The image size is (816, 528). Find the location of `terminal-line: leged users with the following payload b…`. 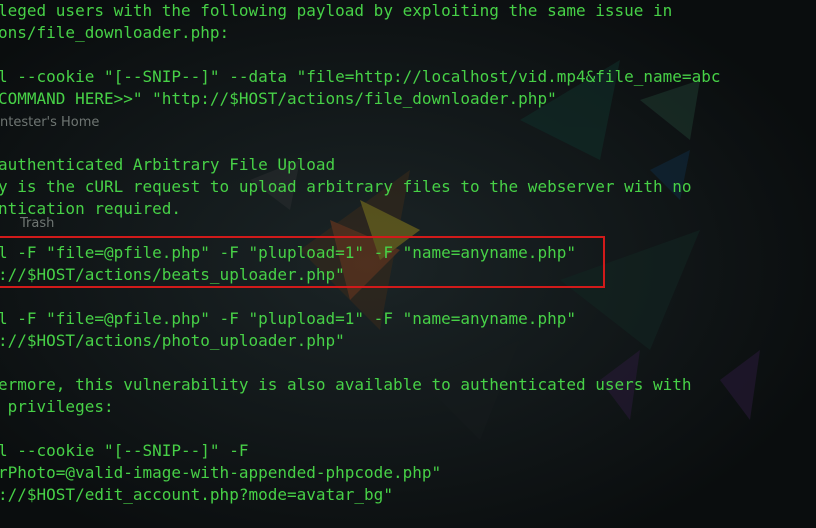

terminal-line: leged users with the following payload b… is located at coordinates (336, 10).